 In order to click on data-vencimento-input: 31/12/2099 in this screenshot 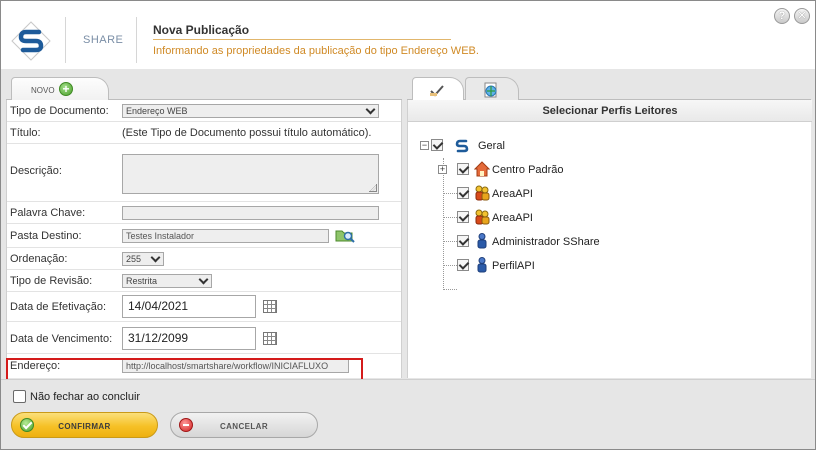, I will do `click(189, 338)`.